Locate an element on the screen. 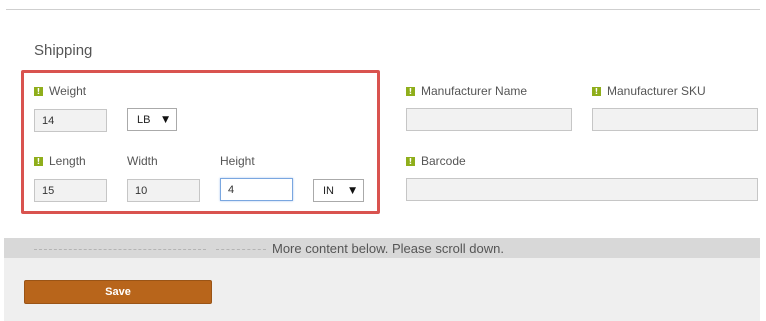  manufacturer-name-label: Manufacturer Name is located at coordinates (474, 91).